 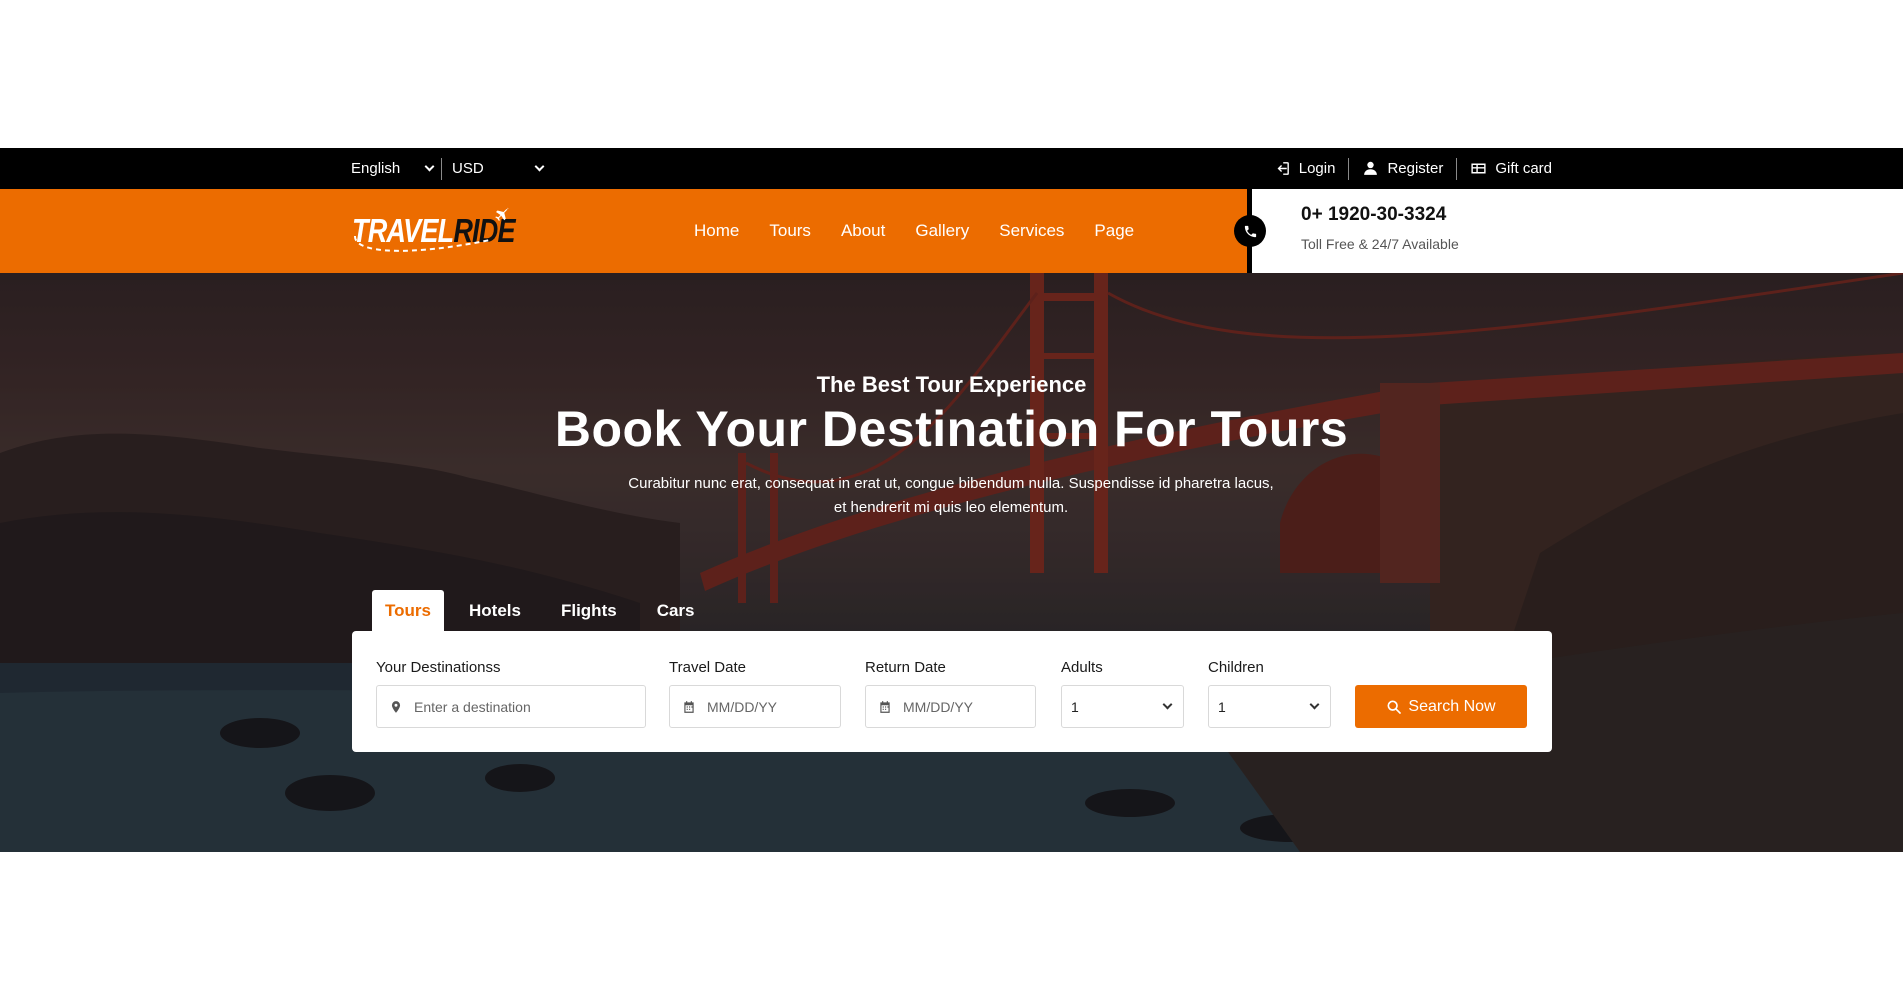 I want to click on gift-card-icon, so click(x=1478, y=168).